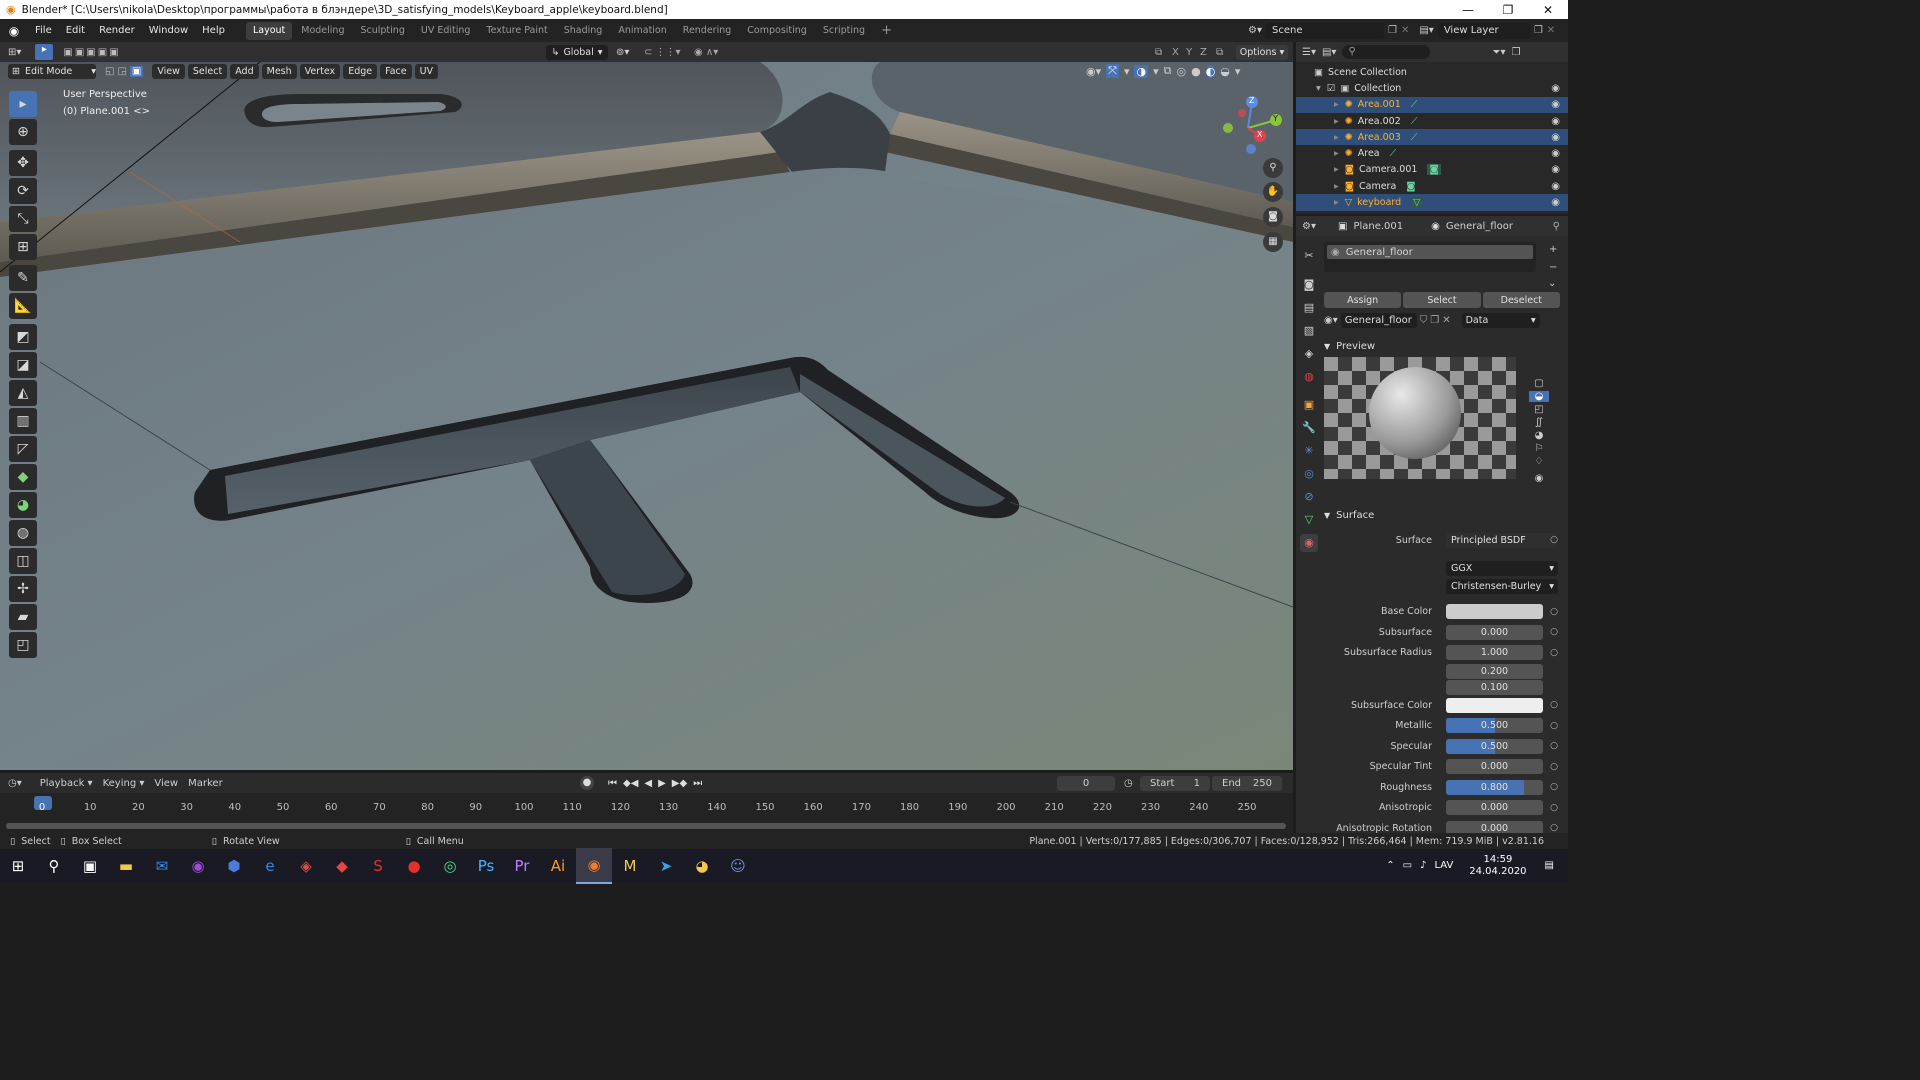 This screenshot has width=1920, height=1080. I want to click on edge-browser-icon: e, so click(270, 866).